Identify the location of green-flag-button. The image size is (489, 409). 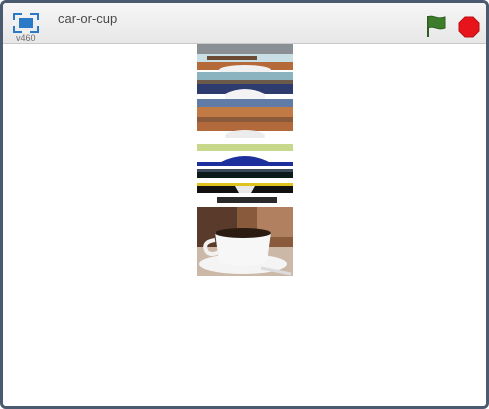
(436, 26).